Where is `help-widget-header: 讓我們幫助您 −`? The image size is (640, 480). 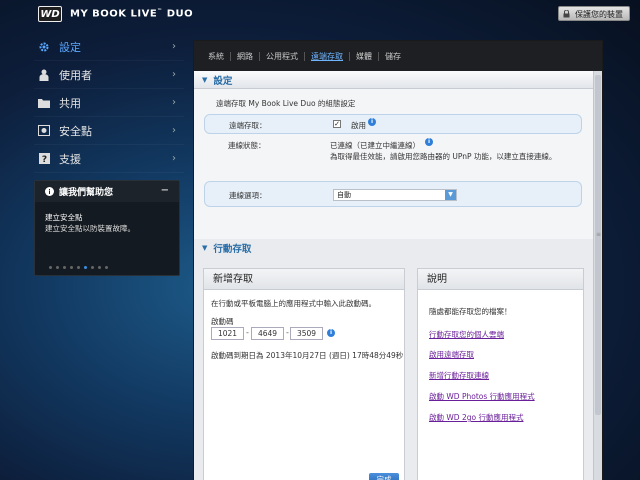
help-widget-header: 讓我們幫助您 − is located at coordinates (107, 191).